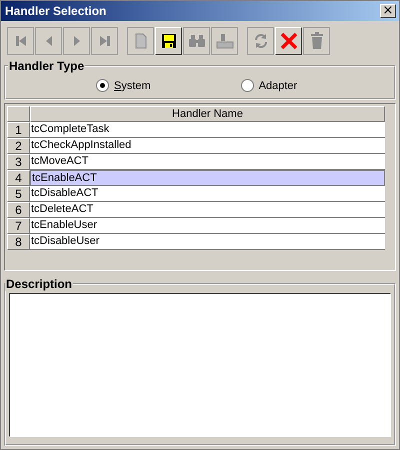  I want to click on refresh-icon, so click(260, 41).